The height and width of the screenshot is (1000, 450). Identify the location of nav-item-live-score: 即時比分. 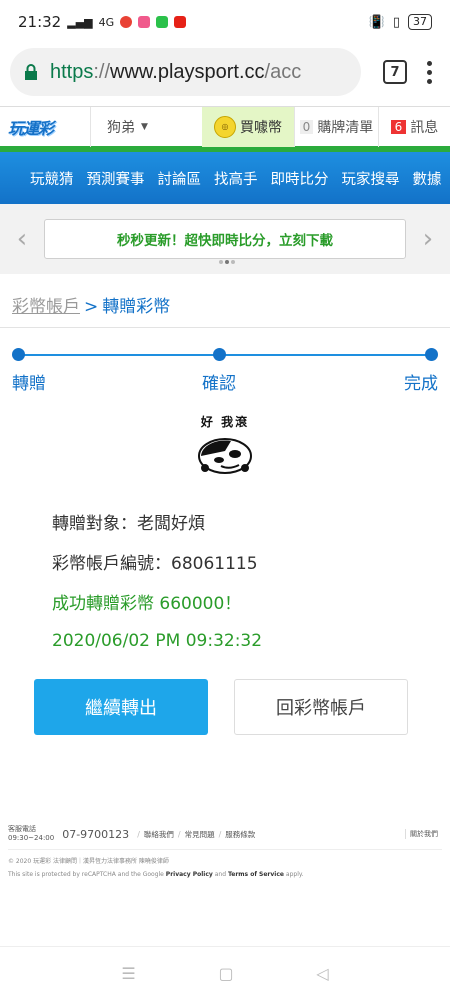
(300, 178).